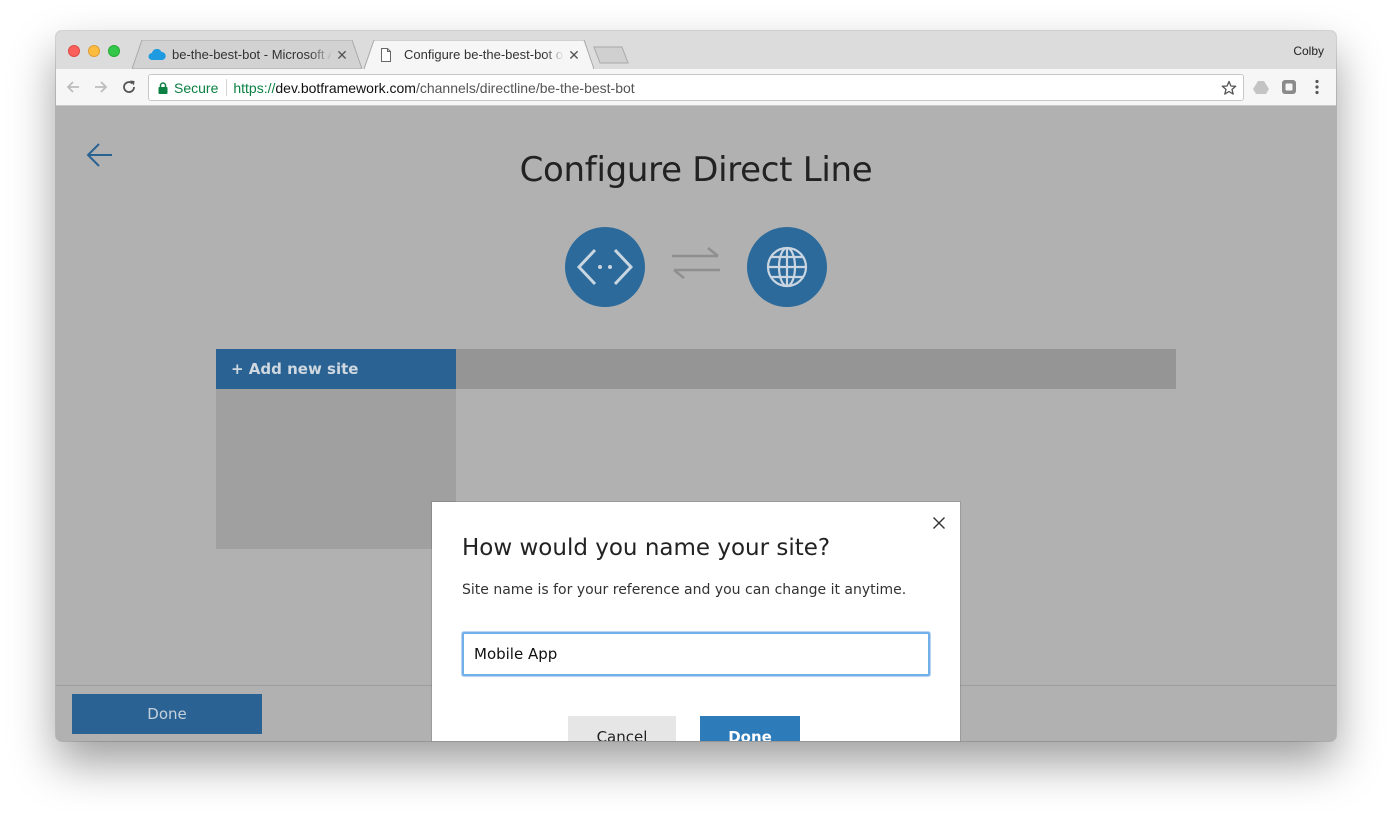  Describe the element at coordinates (74, 51) in the screenshot. I see `close-window-button` at that location.